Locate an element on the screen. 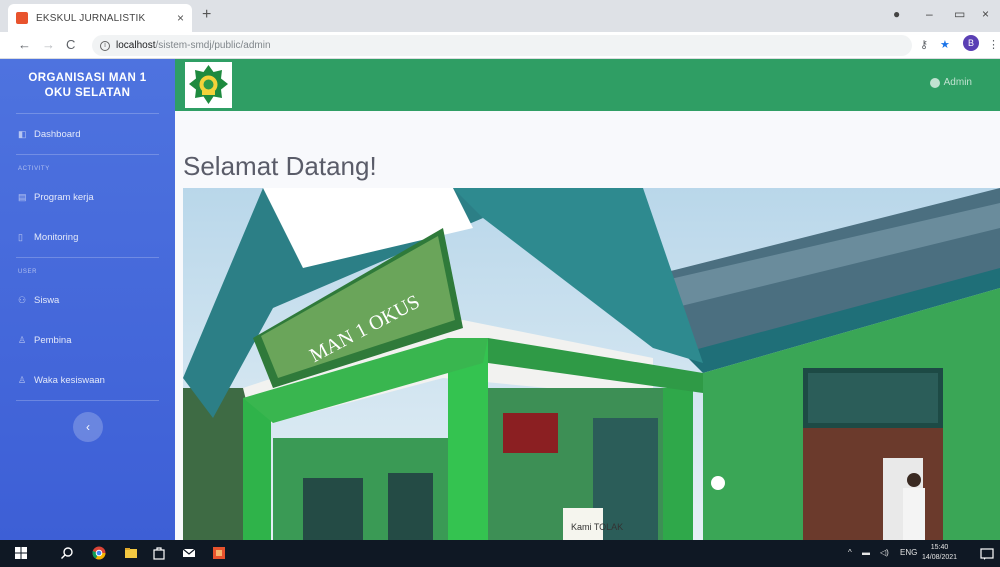 The width and height of the screenshot is (1000, 567). profile-avatar: B is located at coordinates (971, 43).